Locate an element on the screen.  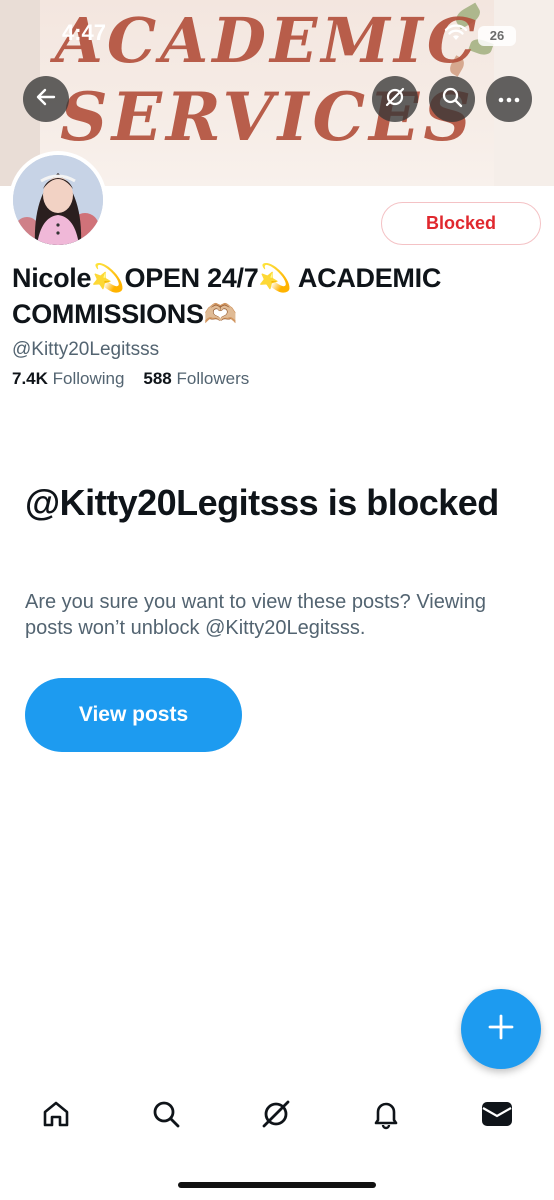
following-label: Following is located at coordinates (88, 378).